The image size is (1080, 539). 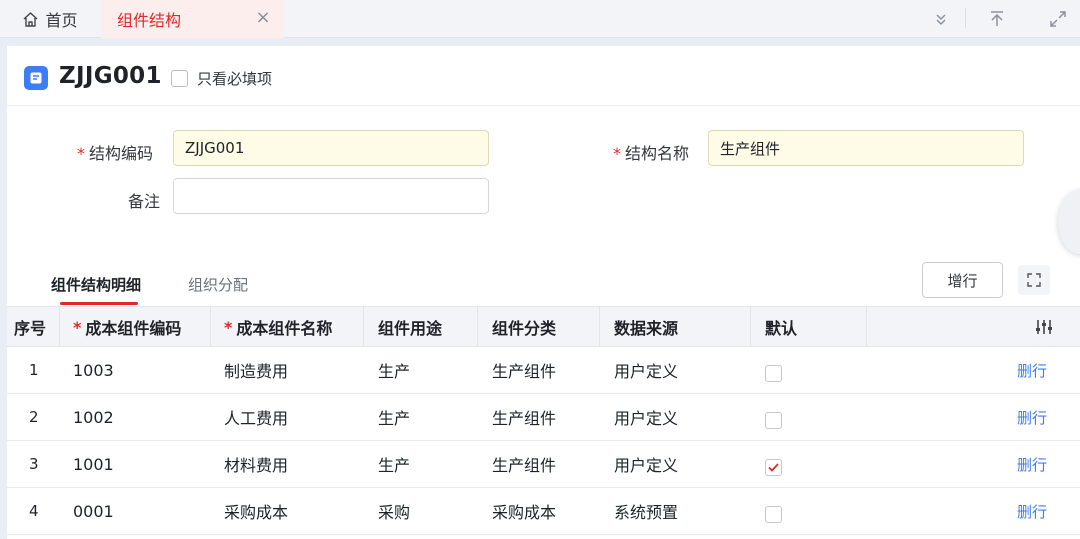 I want to click on structure-code-label: * 结构编码, so click(x=115, y=153).